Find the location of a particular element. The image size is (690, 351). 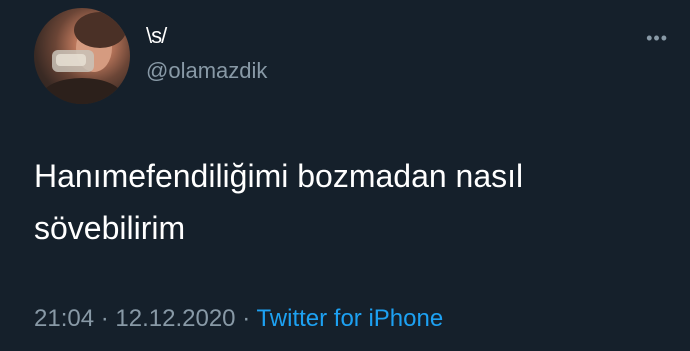

avatar-image is located at coordinates (84, 58).